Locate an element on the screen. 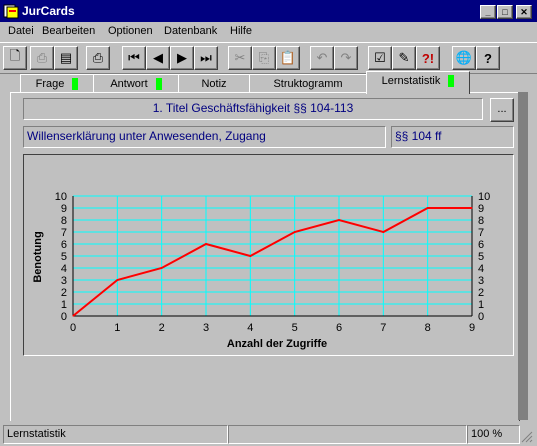 The height and width of the screenshot is (446, 537). window-title: JurCards is located at coordinates (48, 11).